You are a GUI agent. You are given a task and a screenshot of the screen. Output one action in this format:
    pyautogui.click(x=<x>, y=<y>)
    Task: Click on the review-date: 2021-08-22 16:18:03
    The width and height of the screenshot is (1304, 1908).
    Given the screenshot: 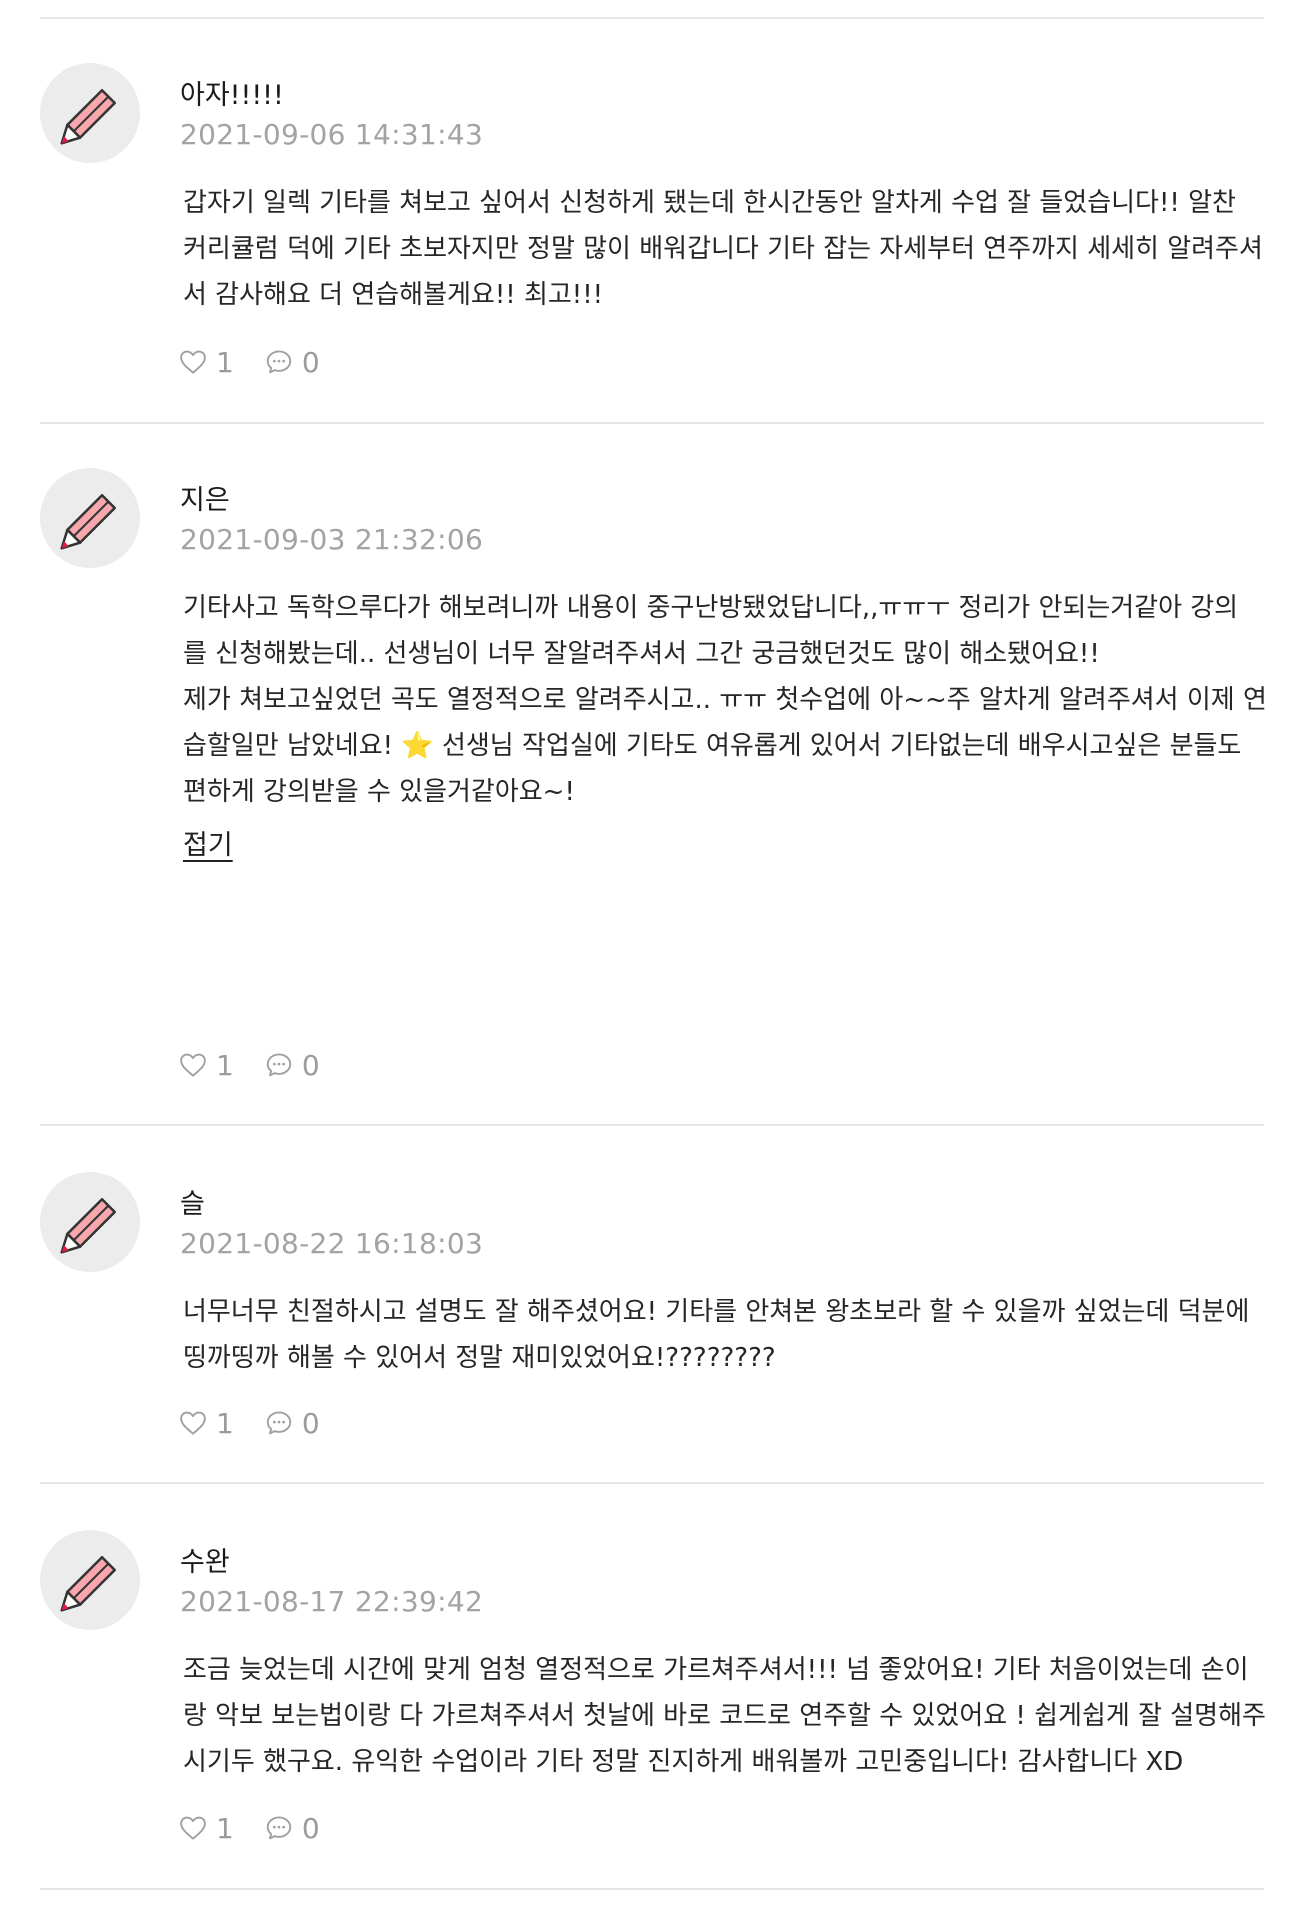 What is the action you would take?
    pyautogui.click(x=332, y=1243)
    